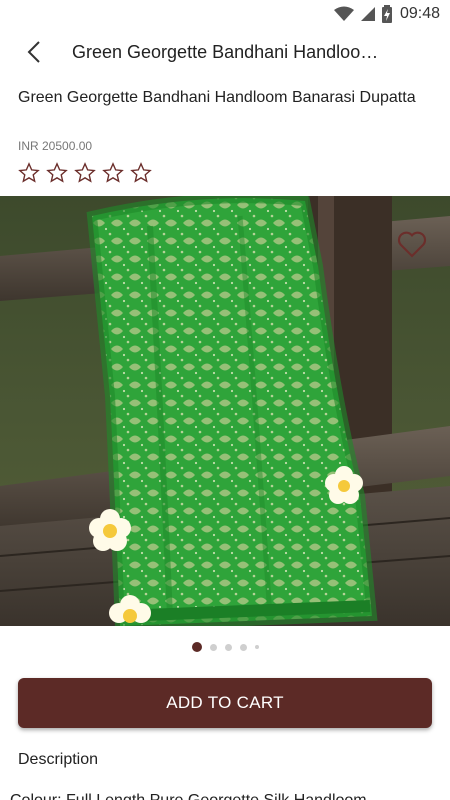 The height and width of the screenshot is (800, 450). Describe the element at coordinates (58, 759) in the screenshot. I see `description-heading: Description` at that location.